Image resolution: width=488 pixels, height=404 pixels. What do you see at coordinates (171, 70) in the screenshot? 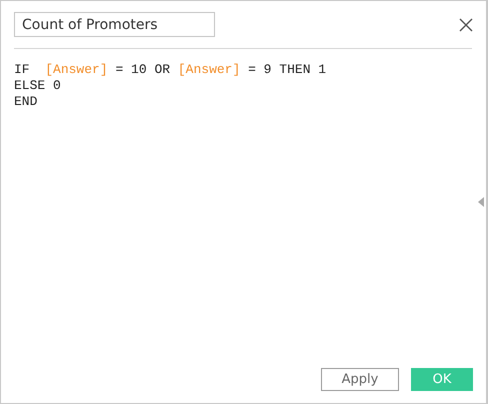
I see `formula-line: IF [Answer] = 10 OR [Answer] = 9 THEN 1` at bounding box center [171, 70].